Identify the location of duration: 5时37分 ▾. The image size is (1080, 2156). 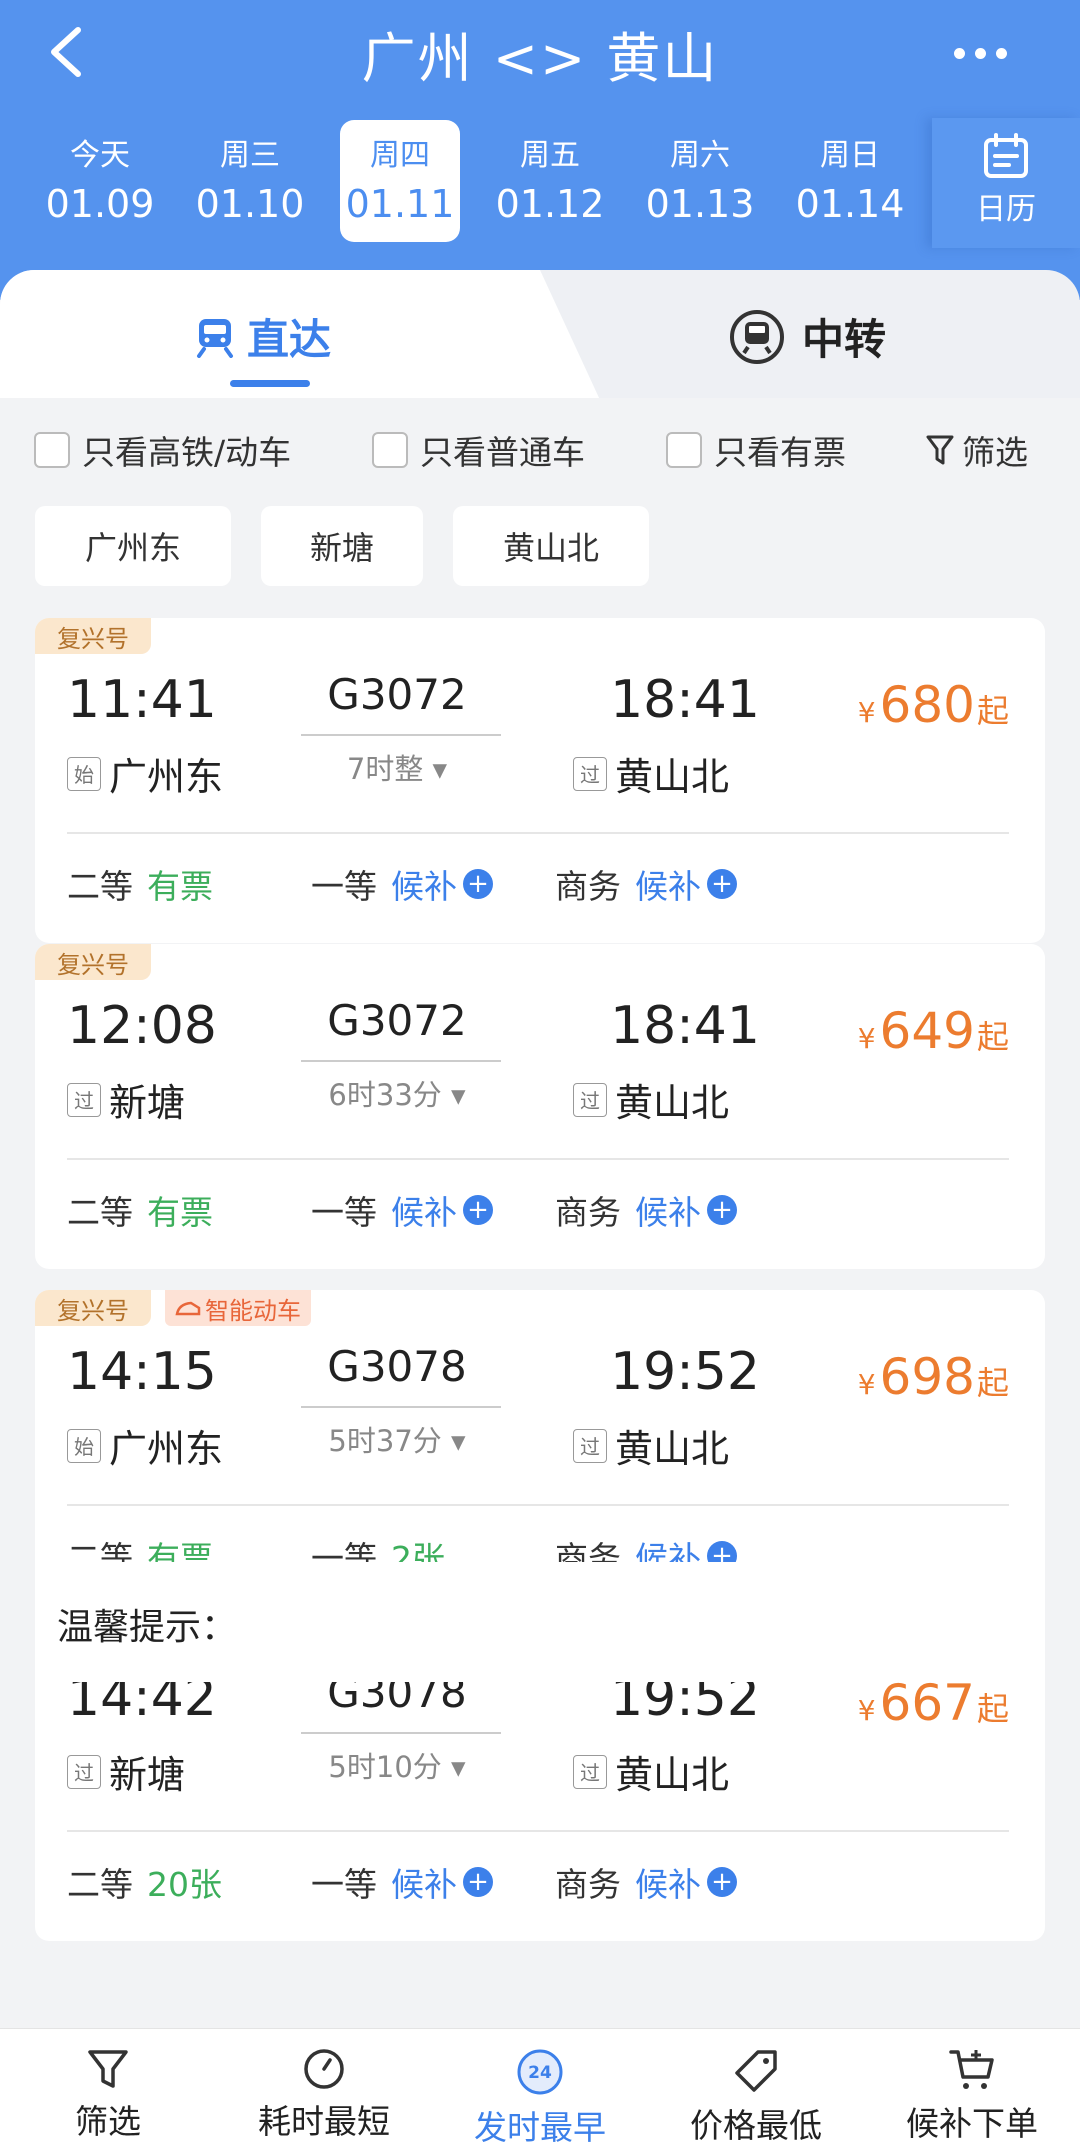
(397, 1439).